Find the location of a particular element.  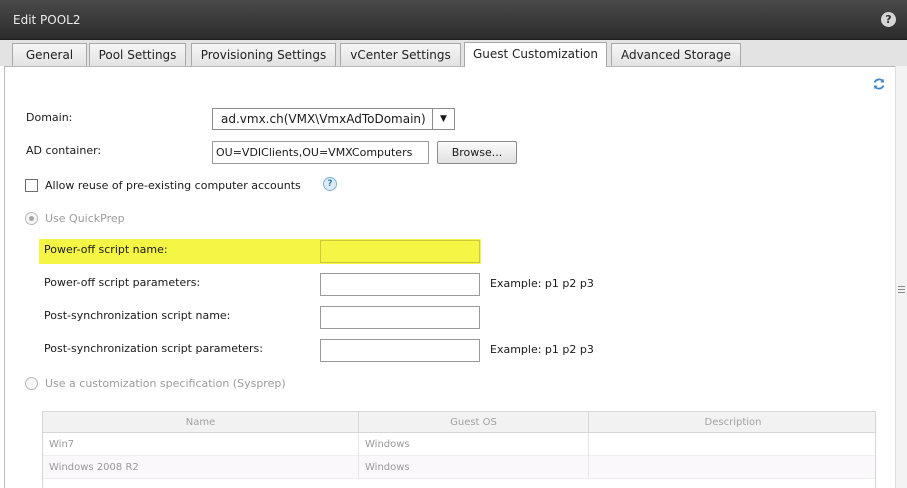

domain-select-value: ad.vmx.ch(VMX\VmxAdToDomain) is located at coordinates (323, 119).